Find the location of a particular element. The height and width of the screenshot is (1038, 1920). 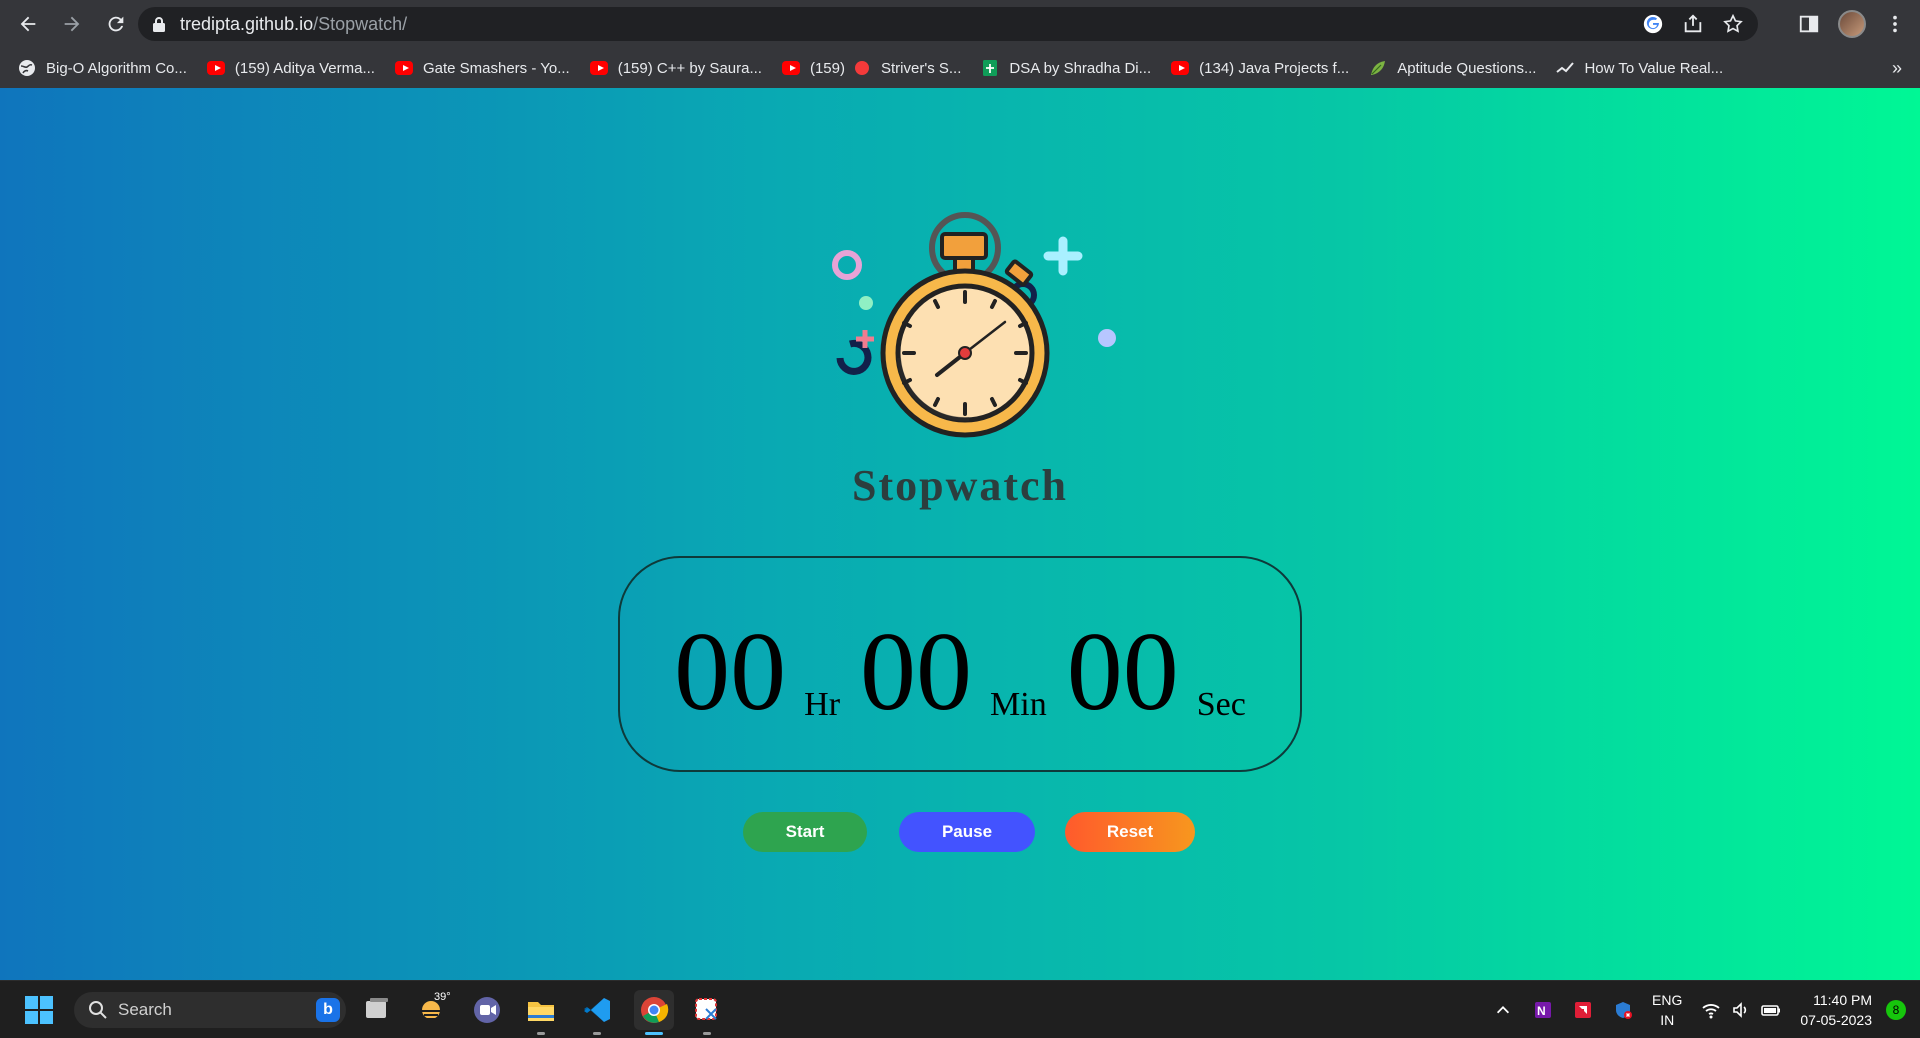

language-indicator: ENG IN is located at coordinates (1667, 1010).